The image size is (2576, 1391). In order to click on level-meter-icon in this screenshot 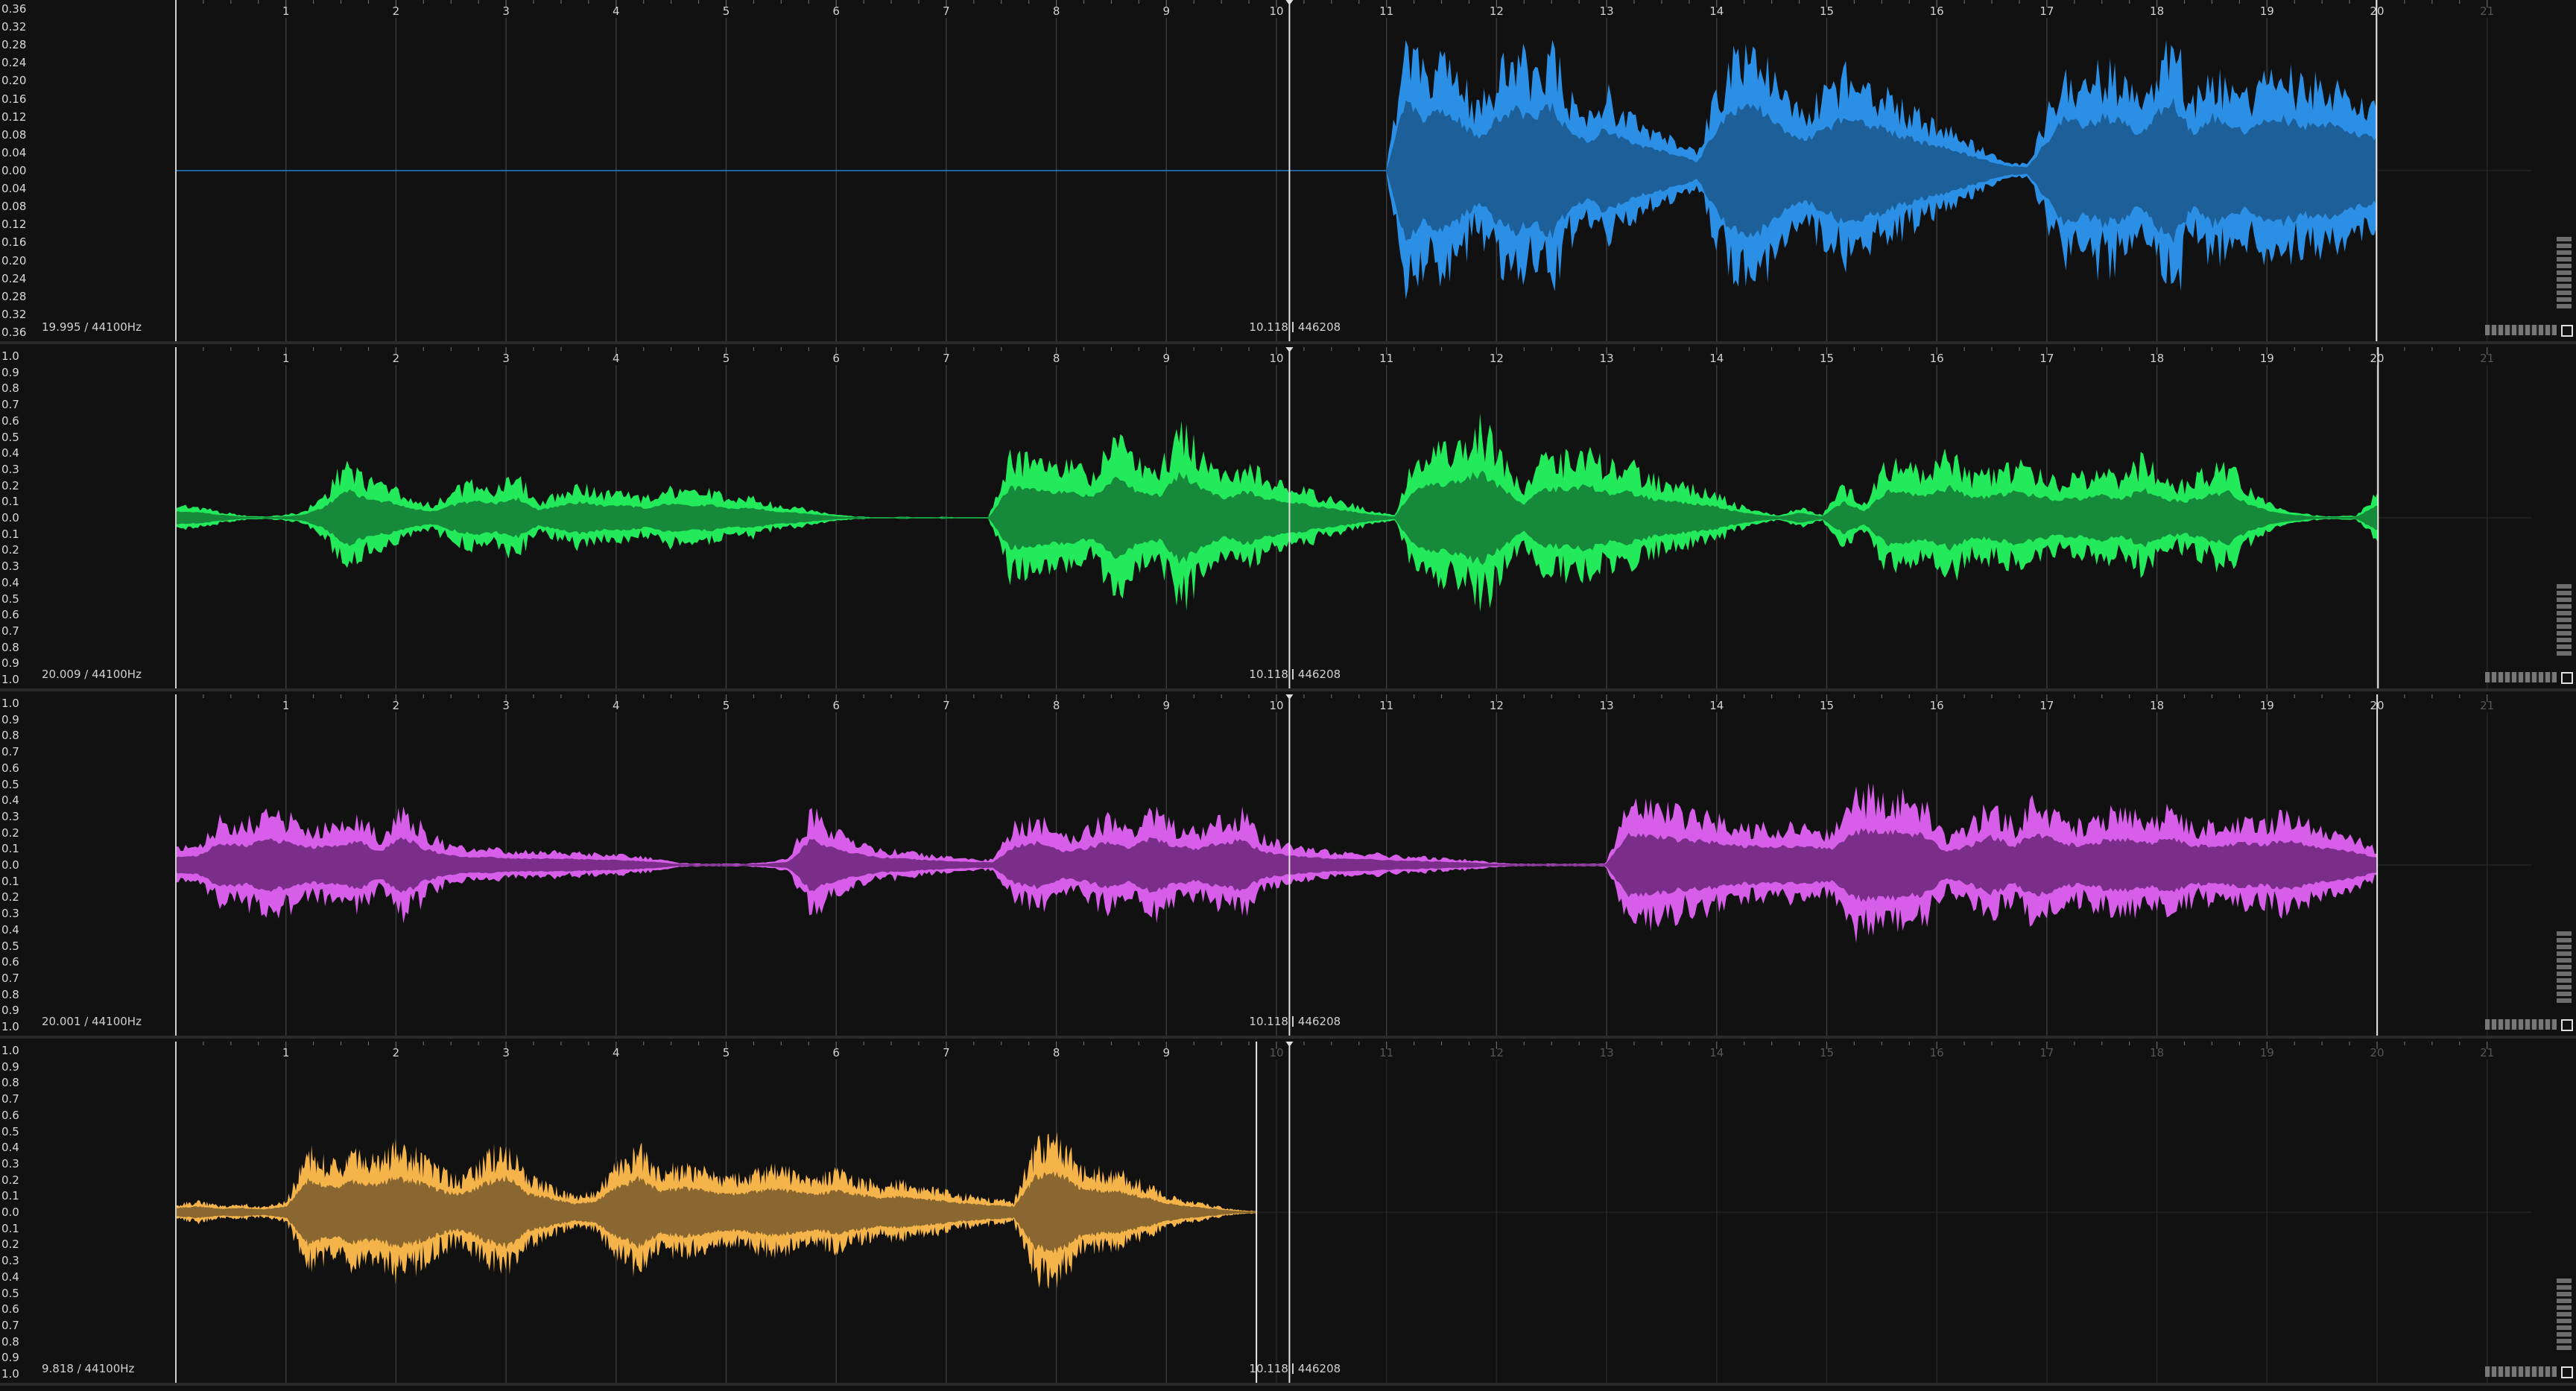, I will do `click(2564, 1315)`.